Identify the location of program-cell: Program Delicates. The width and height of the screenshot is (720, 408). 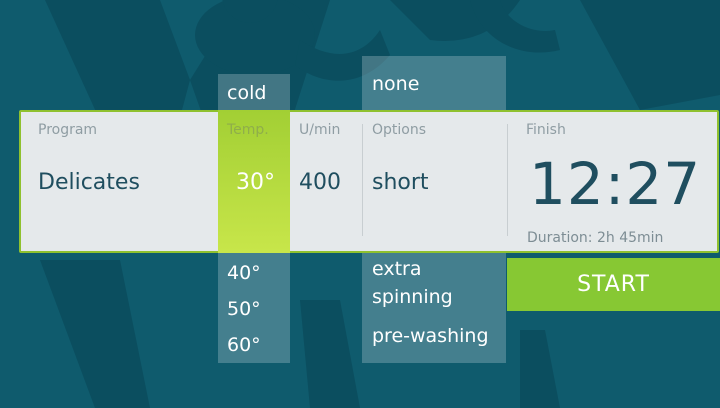
(120, 182).